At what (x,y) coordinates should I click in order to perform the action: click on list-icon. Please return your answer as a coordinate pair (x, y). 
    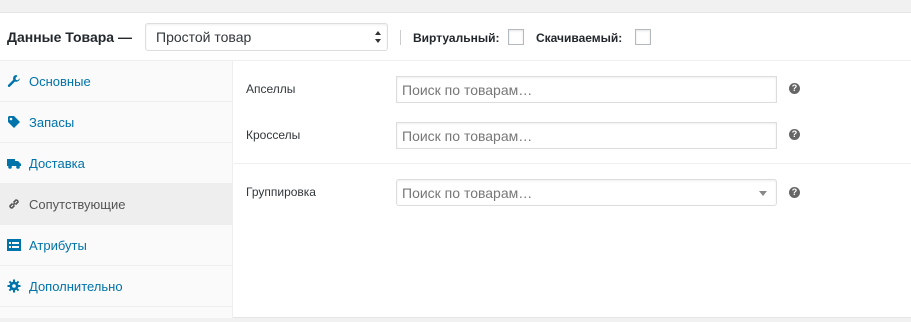
    Looking at the image, I should click on (14, 245).